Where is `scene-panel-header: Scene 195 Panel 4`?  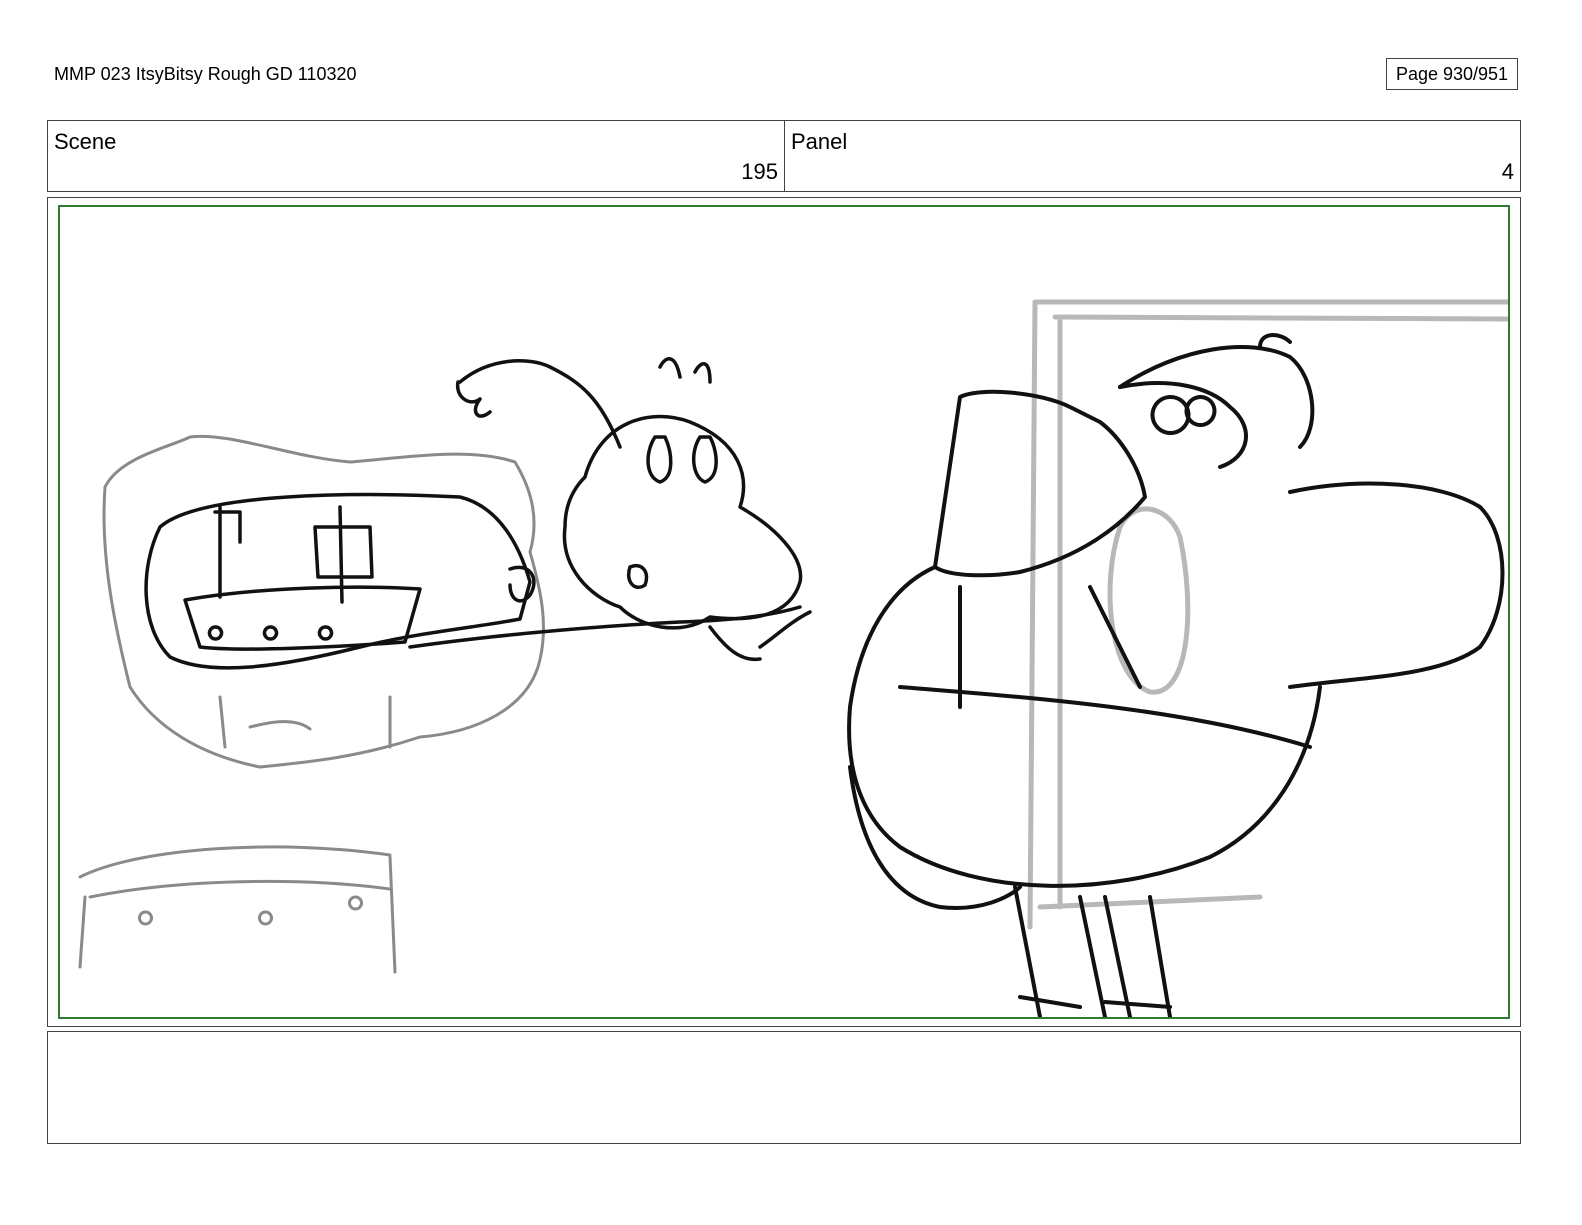 scene-panel-header: Scene 195 Panel 4 is located at coordinates (784, 156).